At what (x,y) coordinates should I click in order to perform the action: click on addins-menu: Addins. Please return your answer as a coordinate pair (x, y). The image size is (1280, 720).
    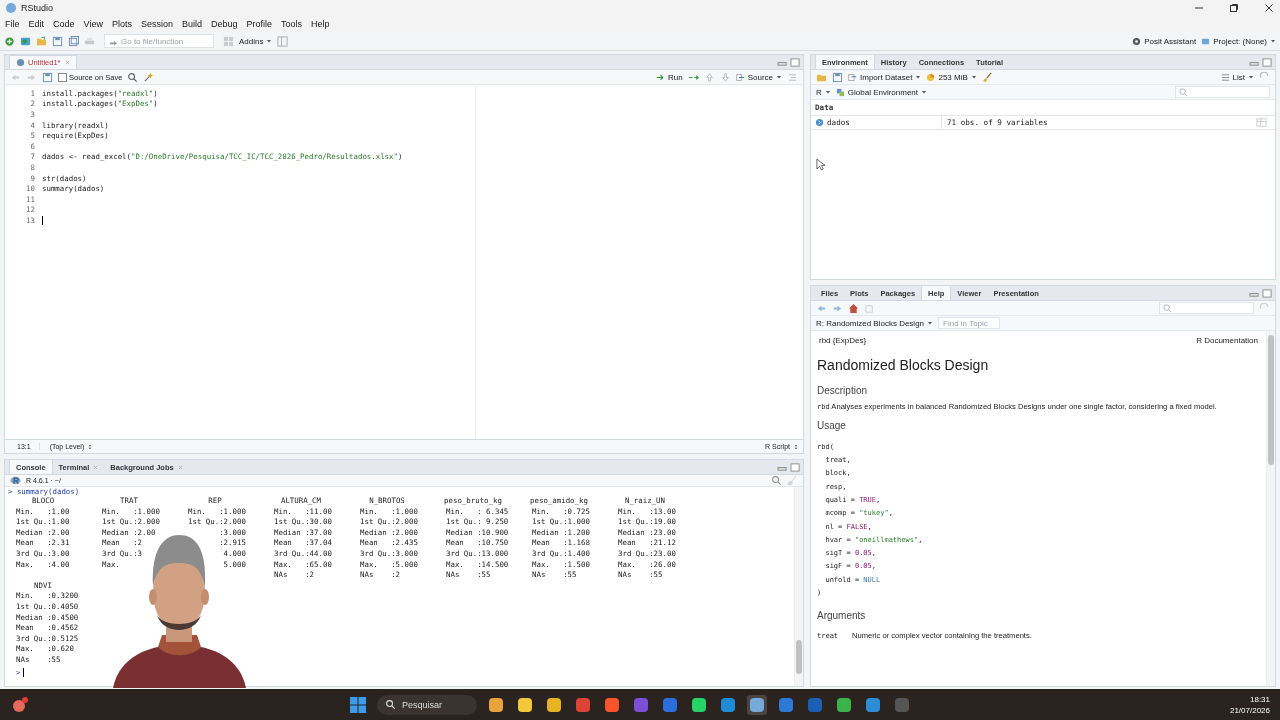
    Looking at the image, I should click on (256, 41).